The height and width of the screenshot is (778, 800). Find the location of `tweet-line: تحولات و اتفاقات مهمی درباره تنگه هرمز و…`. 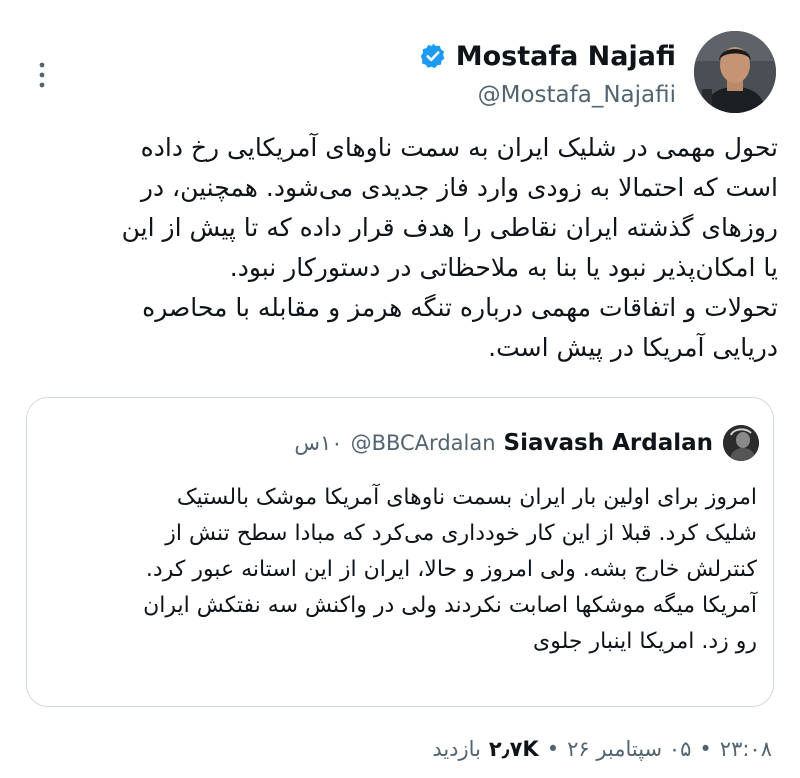

tweet-line: تحولات و اتفاقات مهمی درباره تنگه هرمز و… is located at coordinates (460, 307).